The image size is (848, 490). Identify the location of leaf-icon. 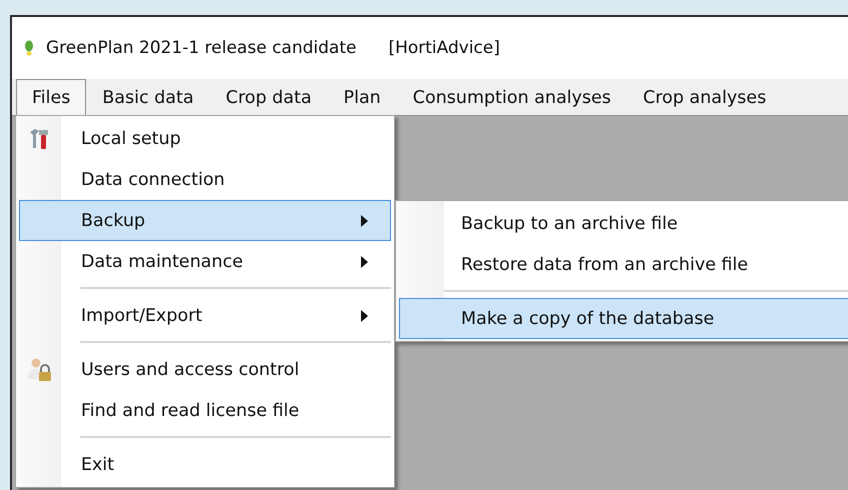
(29, 48).